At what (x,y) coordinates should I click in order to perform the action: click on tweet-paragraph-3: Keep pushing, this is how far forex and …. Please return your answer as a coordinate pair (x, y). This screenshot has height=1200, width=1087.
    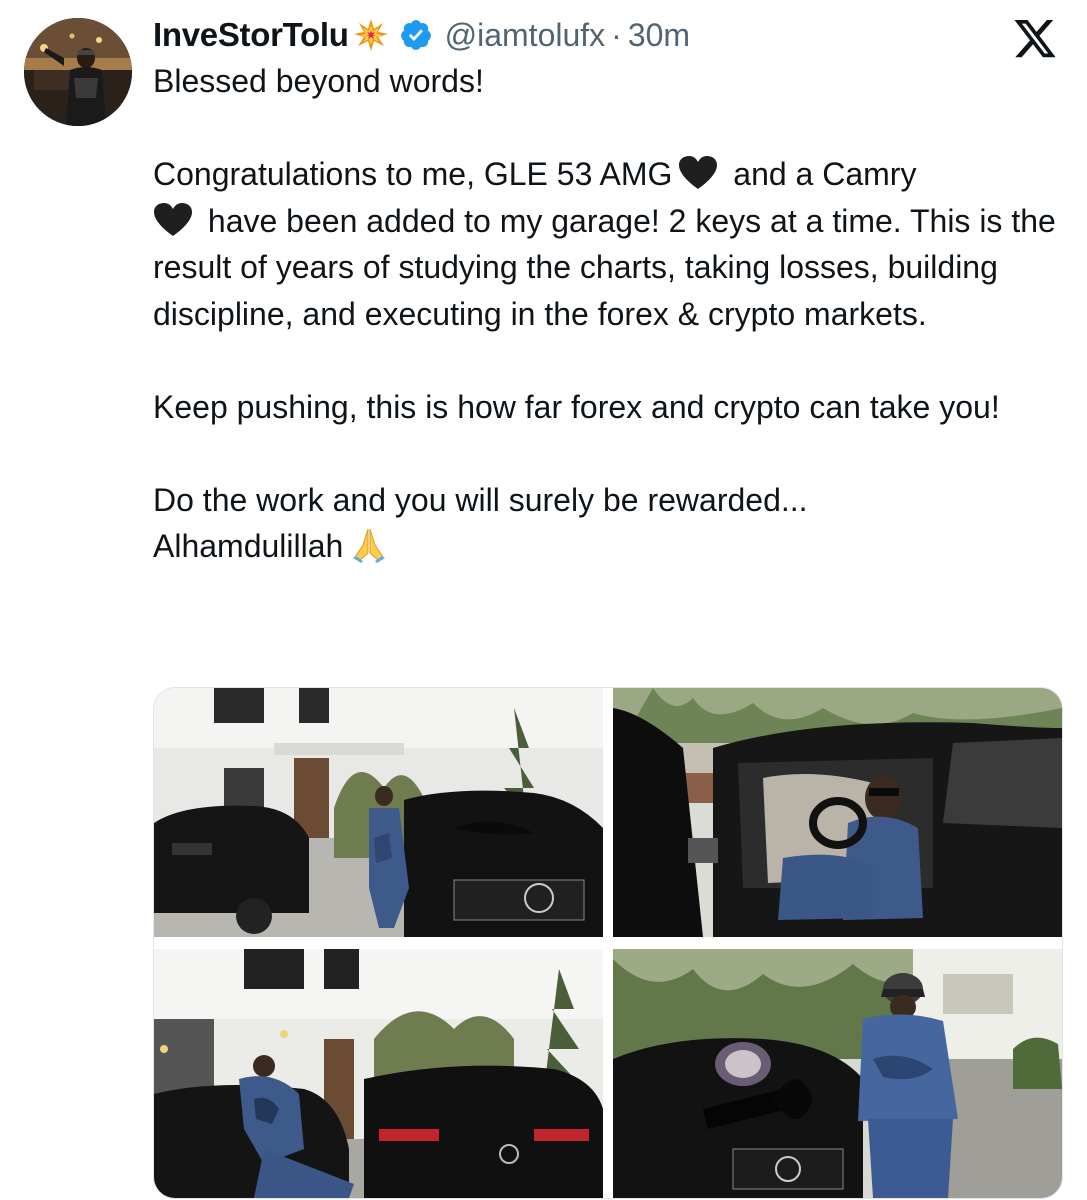
    Looking at the image, I should click on (576, 406).